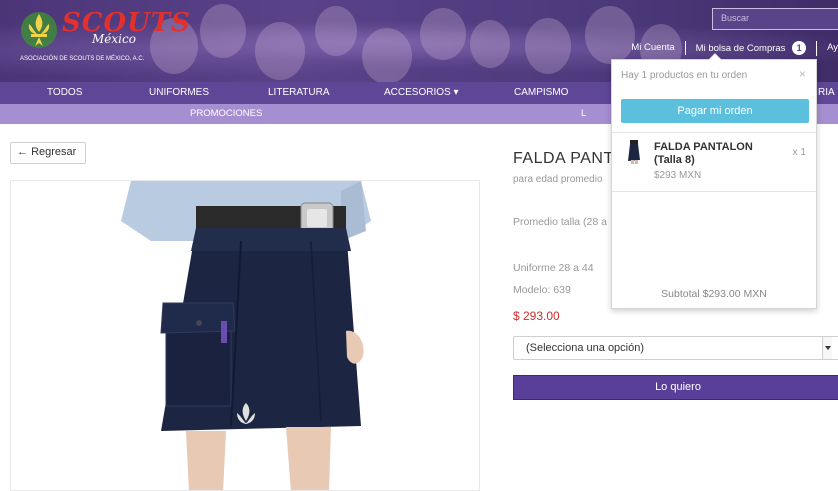  I want to click on subnav-item-partial: L, so click(583, 113).